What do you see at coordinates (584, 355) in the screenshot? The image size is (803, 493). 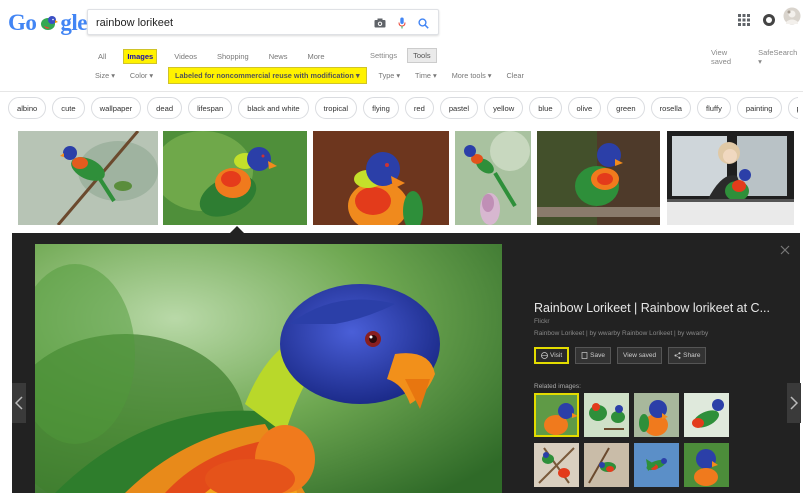 I see `bookmark-icon` at bounding box center [584, 355].